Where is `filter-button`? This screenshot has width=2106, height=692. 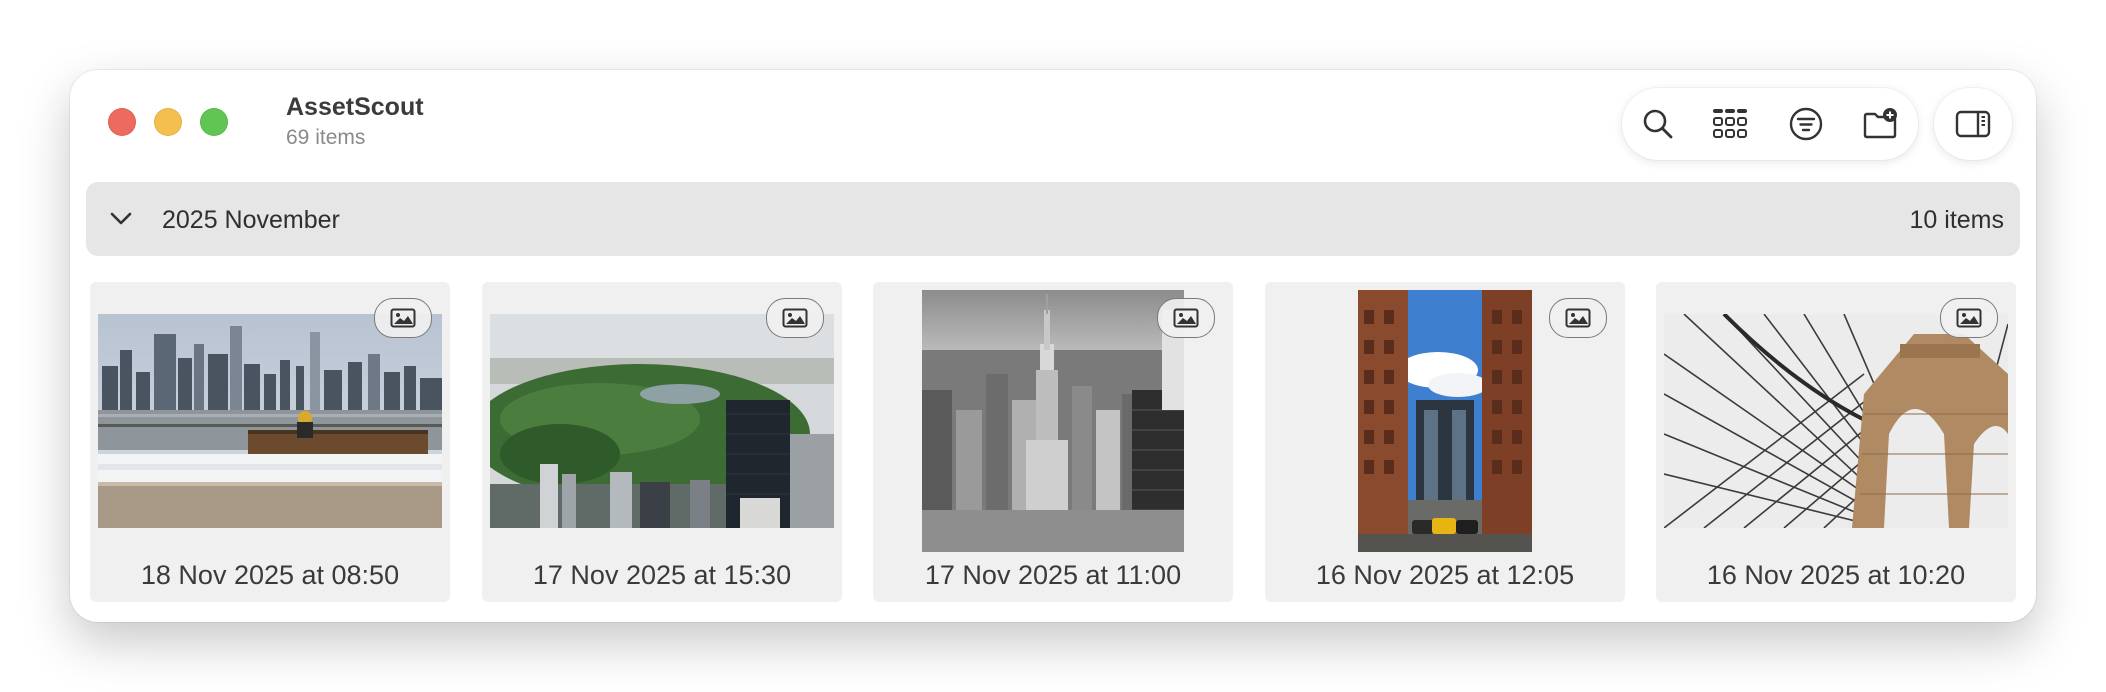 filter-button is located at coordinates (1806, 124).